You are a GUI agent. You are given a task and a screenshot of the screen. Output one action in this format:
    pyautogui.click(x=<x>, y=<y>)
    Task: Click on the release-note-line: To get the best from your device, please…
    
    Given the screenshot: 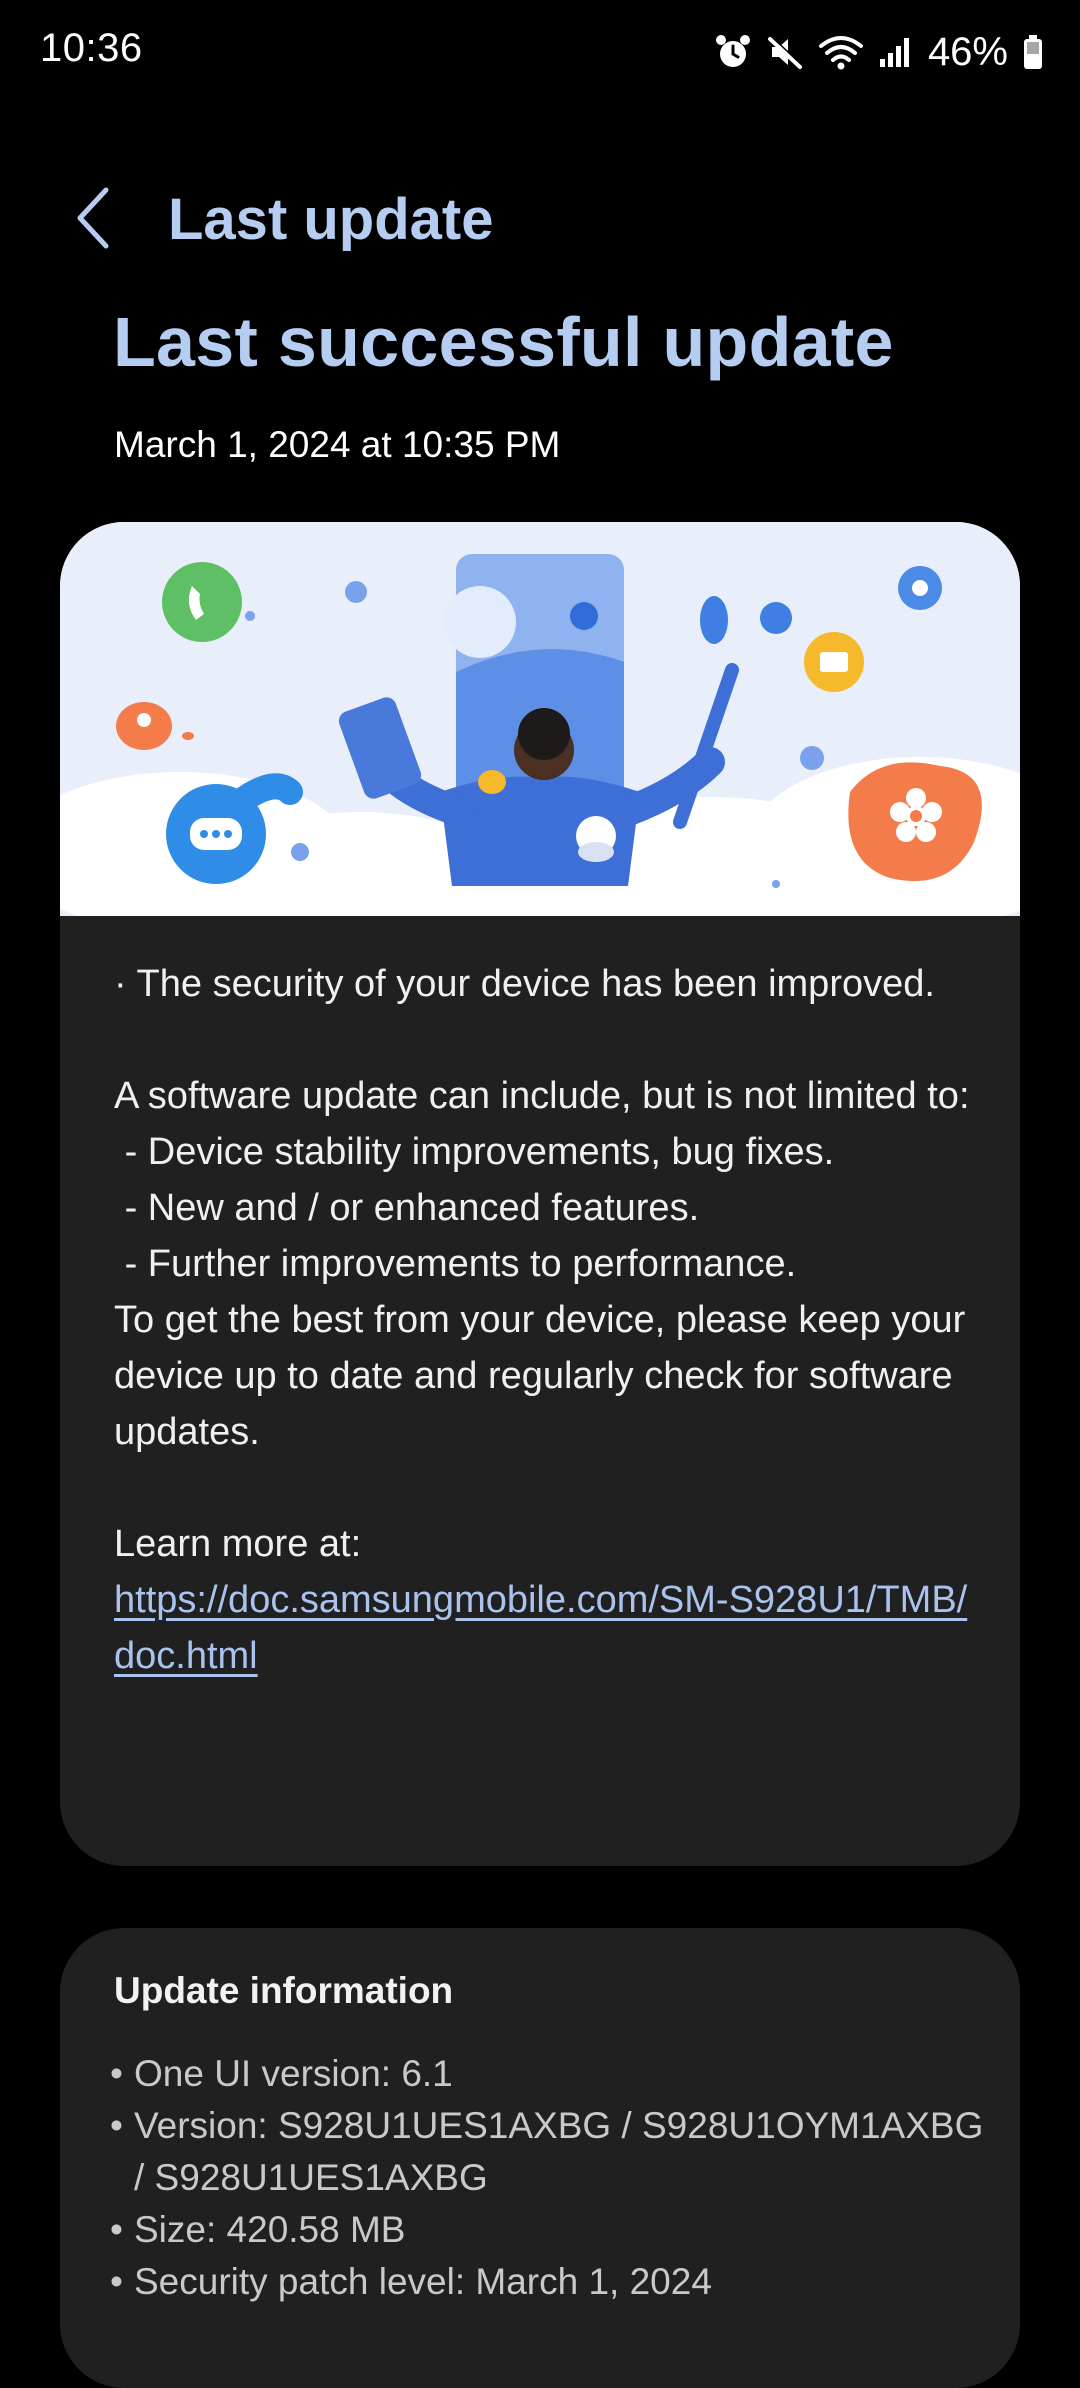 What is the action you would take?
    pyautogui.click(x=545, y=1376)
    